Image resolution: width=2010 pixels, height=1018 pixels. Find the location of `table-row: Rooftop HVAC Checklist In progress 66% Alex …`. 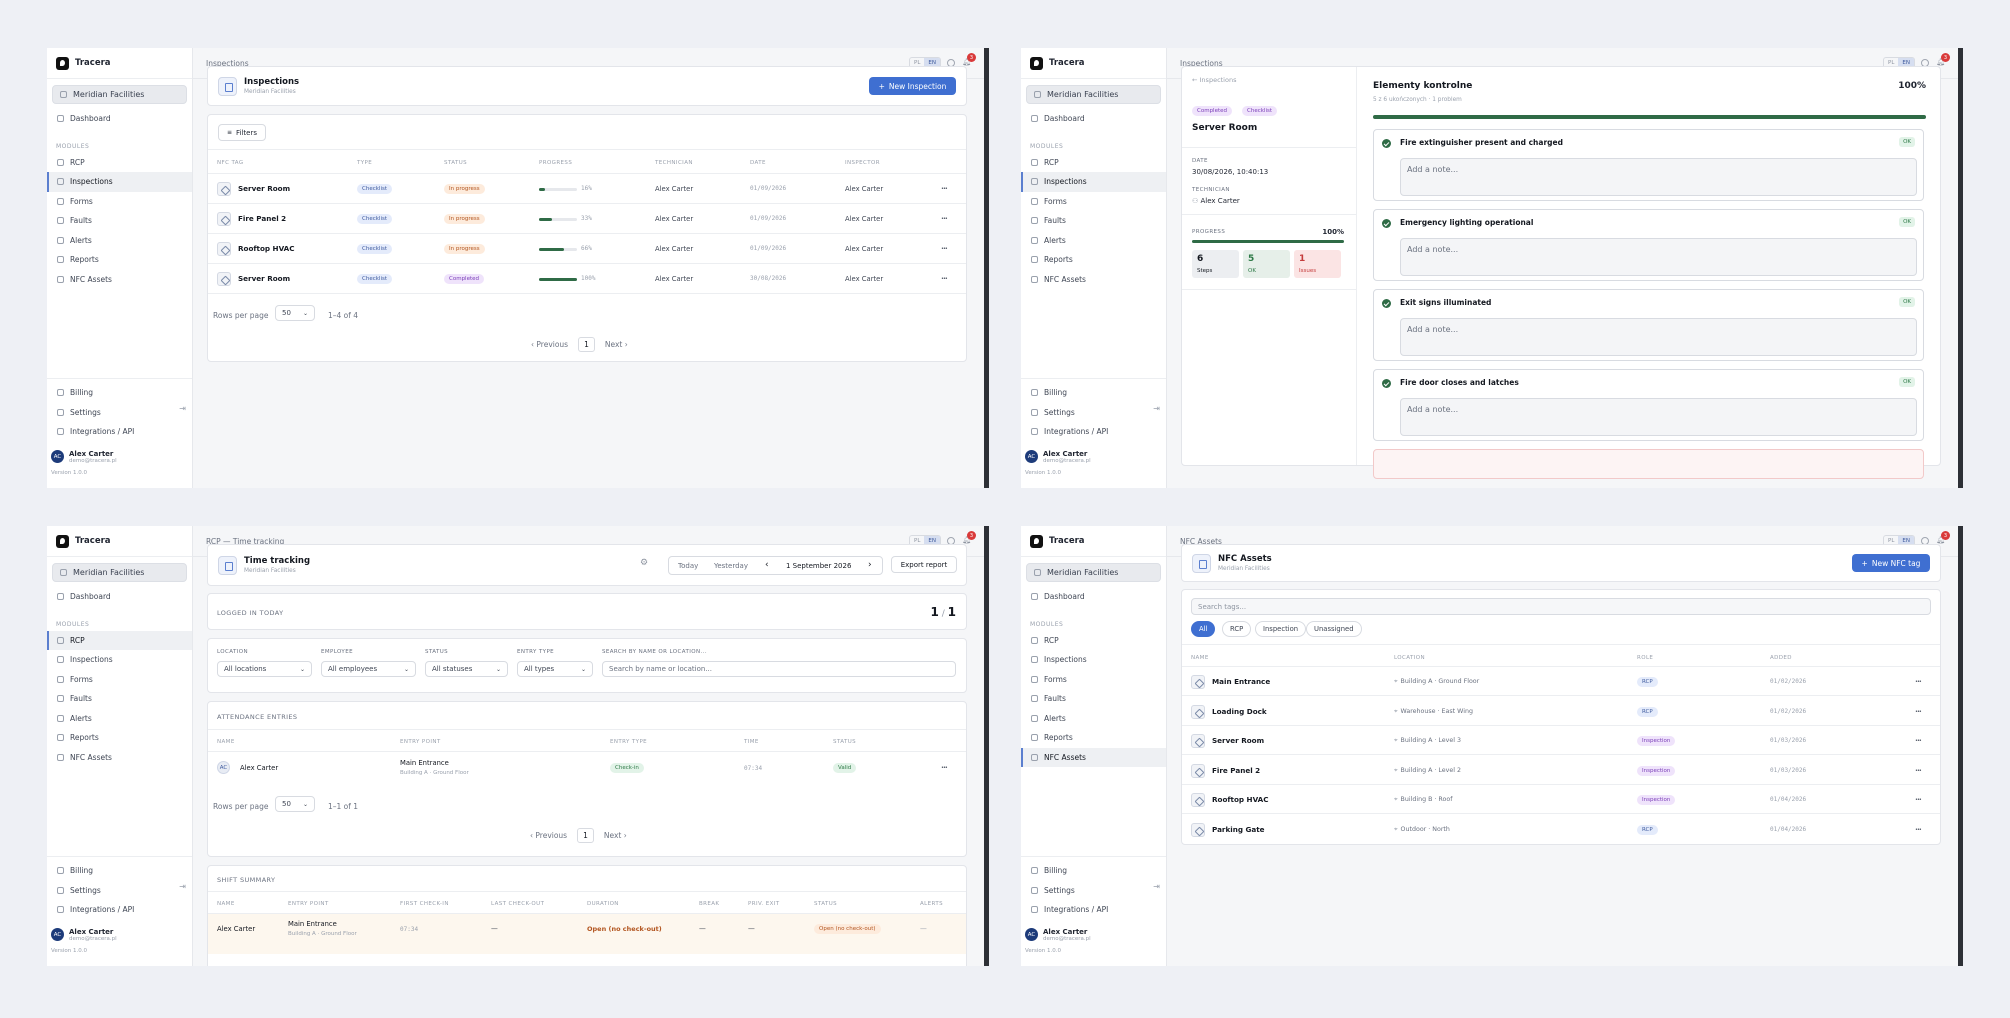

table-row: Rooftop HVAC Checklist In progress 66% Alex … is located at coordinates (587, 249).